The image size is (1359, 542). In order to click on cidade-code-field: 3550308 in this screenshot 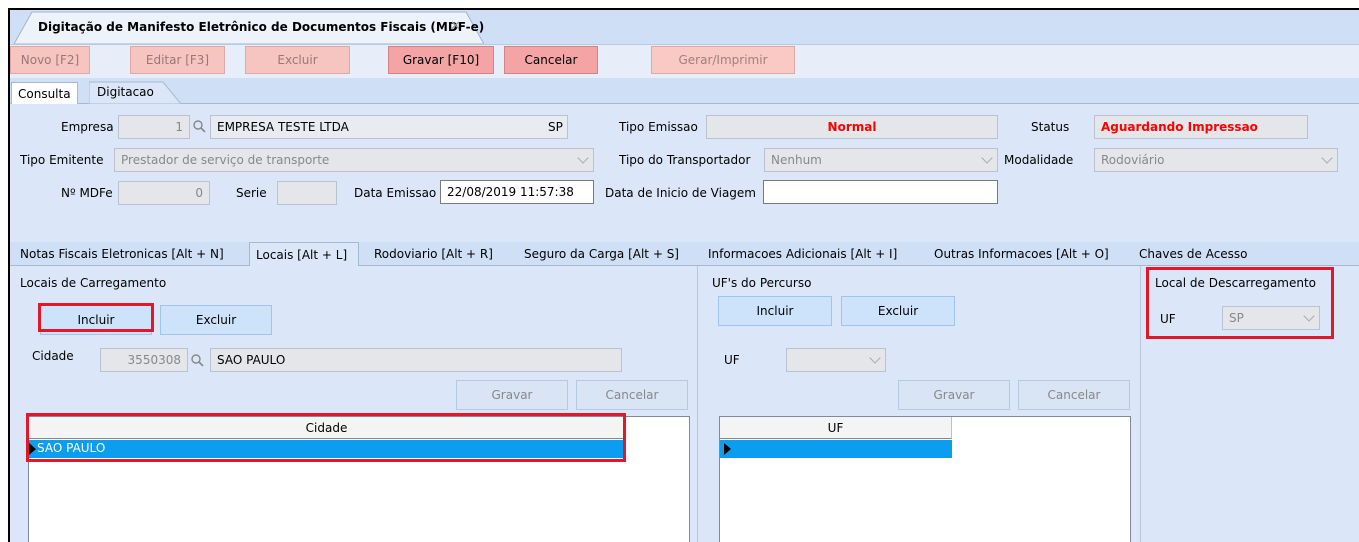, I will do `click(144, 360)`.